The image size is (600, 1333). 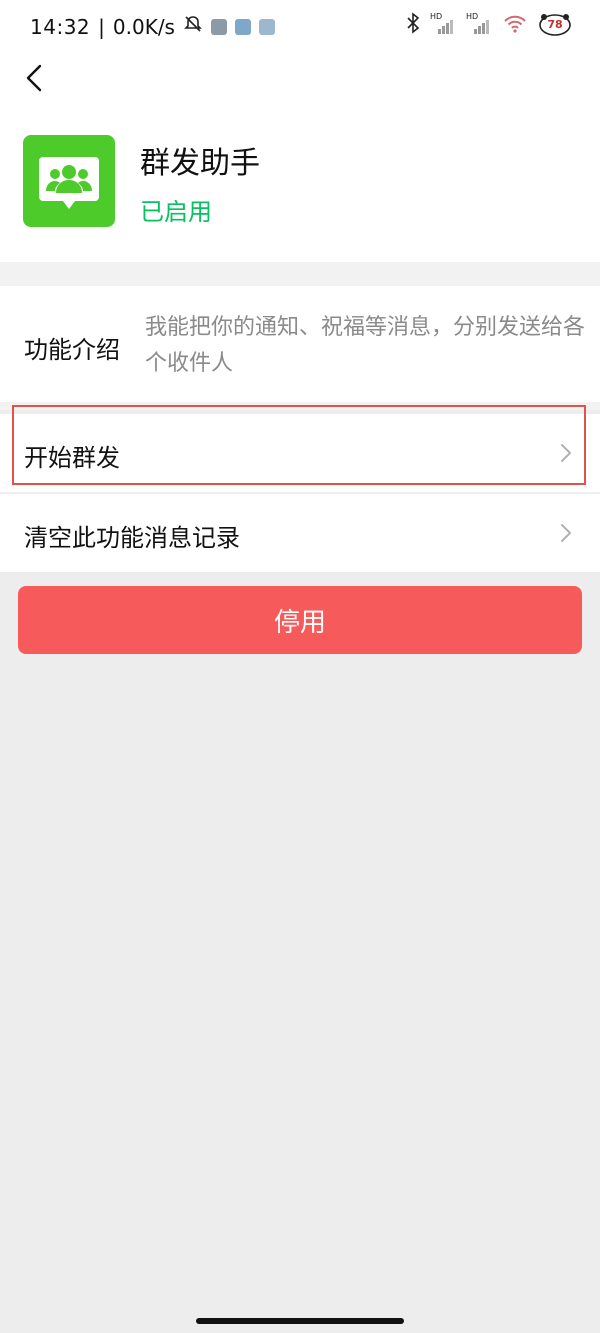 What do you see at coordinates (72, 350) in the screenshot?
I see `intro-label: 功能介绍` at bounding box center [72, 350].